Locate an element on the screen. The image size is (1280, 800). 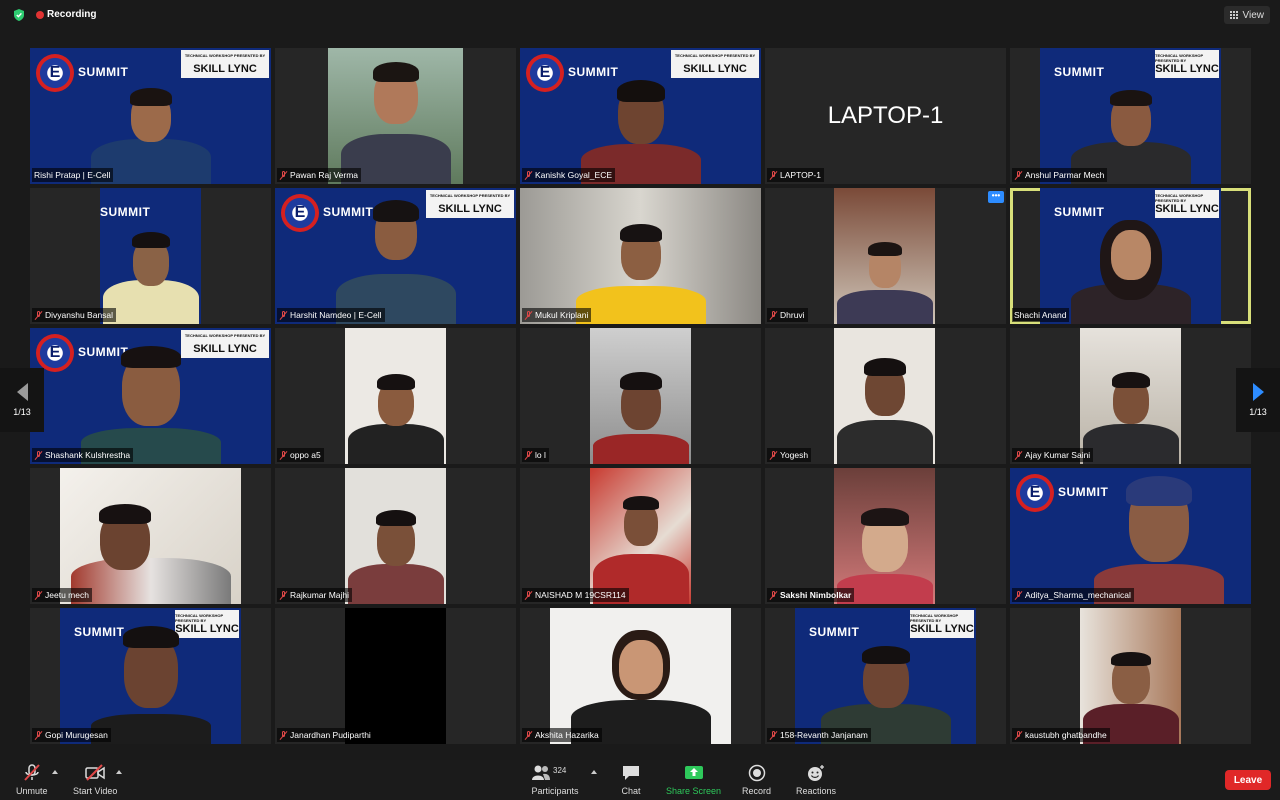
participant-name: Kanishk Goyal_ECE is located at coordinates (574, 175).